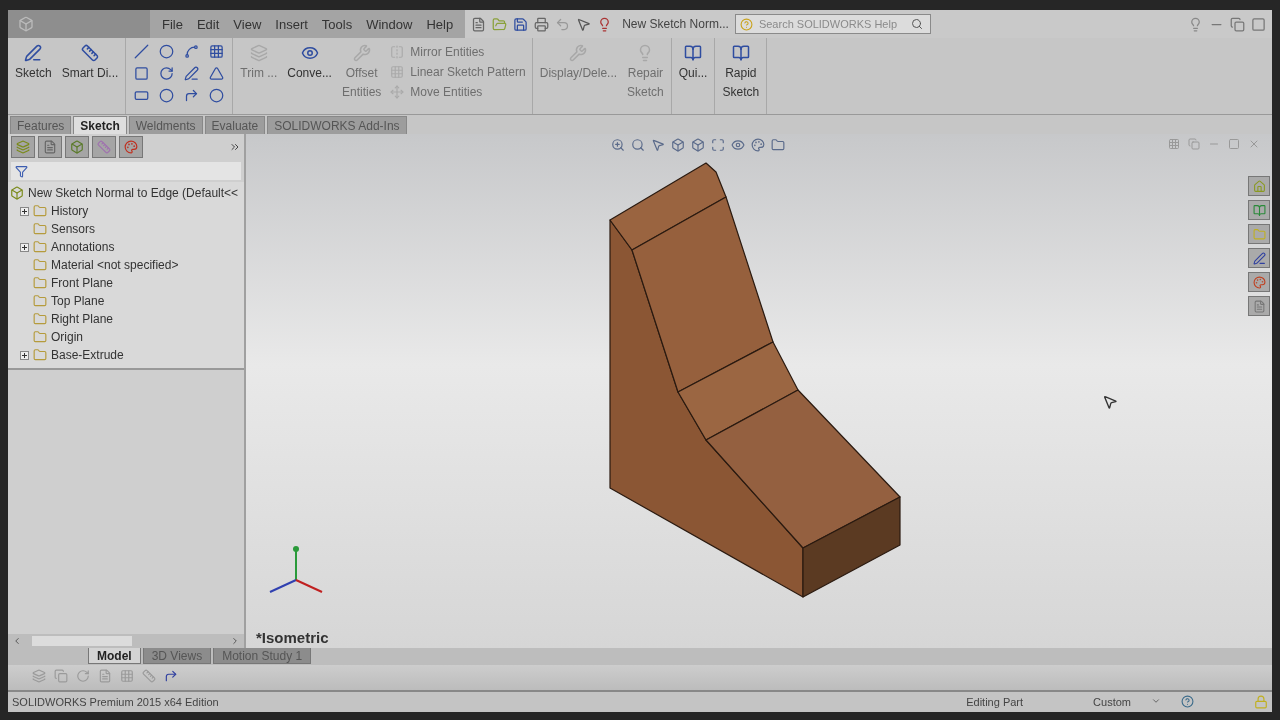 This screenshot has width=1280, height=720. What do you see at coordinates (126, 641) in the screenshot?
I see `scrollbar` at bounding box center [126, 641].